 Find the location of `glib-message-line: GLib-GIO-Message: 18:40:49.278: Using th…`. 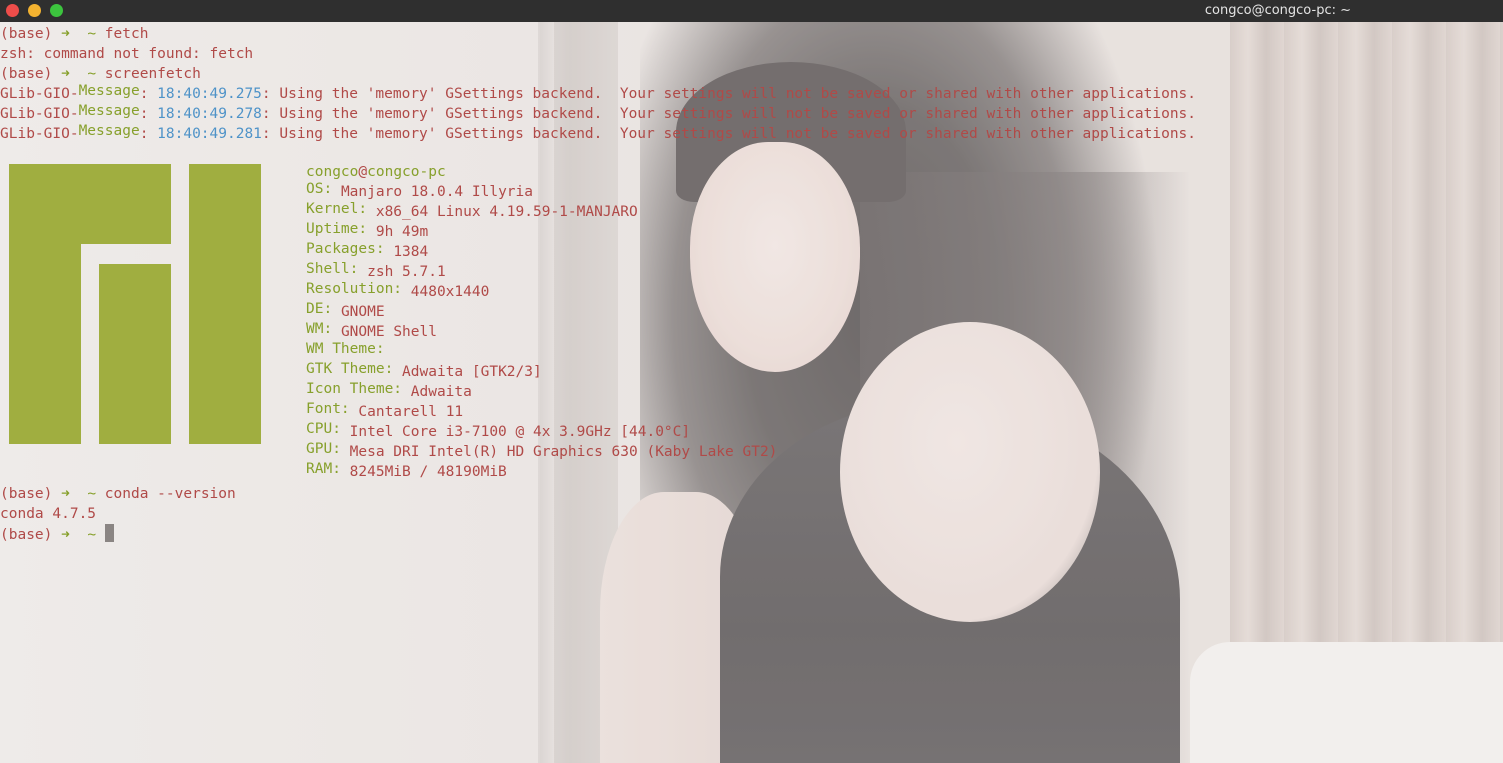

glib-message-line: GLib-GIO-Message: 18:40:49.278: Using th… is located at coordinates (598, 113).